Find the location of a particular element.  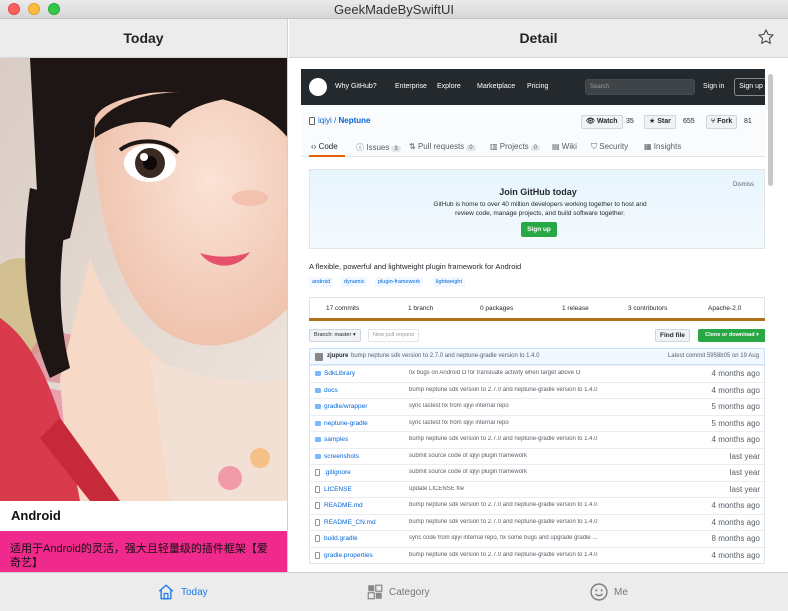

tab-me: Me is located at coordinates (614, 592).